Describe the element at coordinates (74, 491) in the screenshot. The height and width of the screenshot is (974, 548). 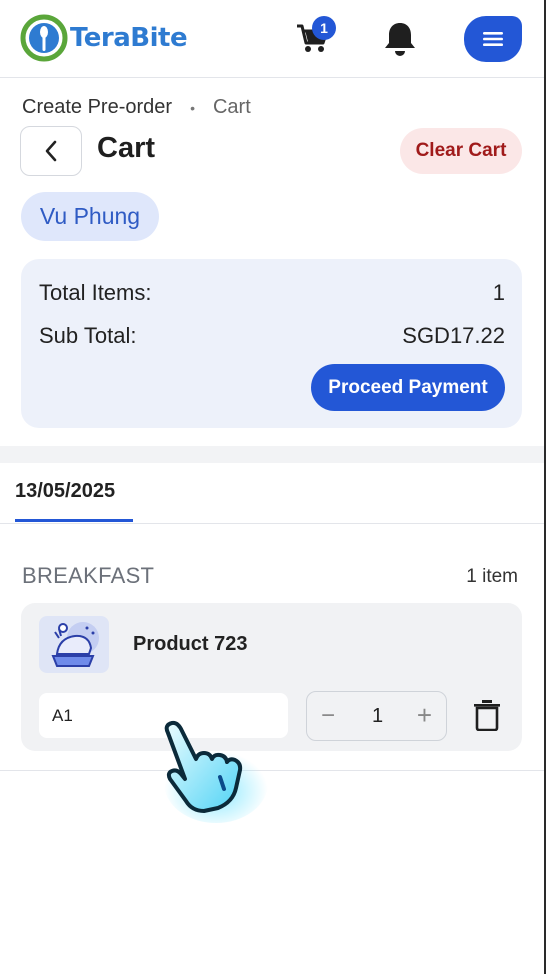
I see `tab-date: 13/05/2025` at that location.